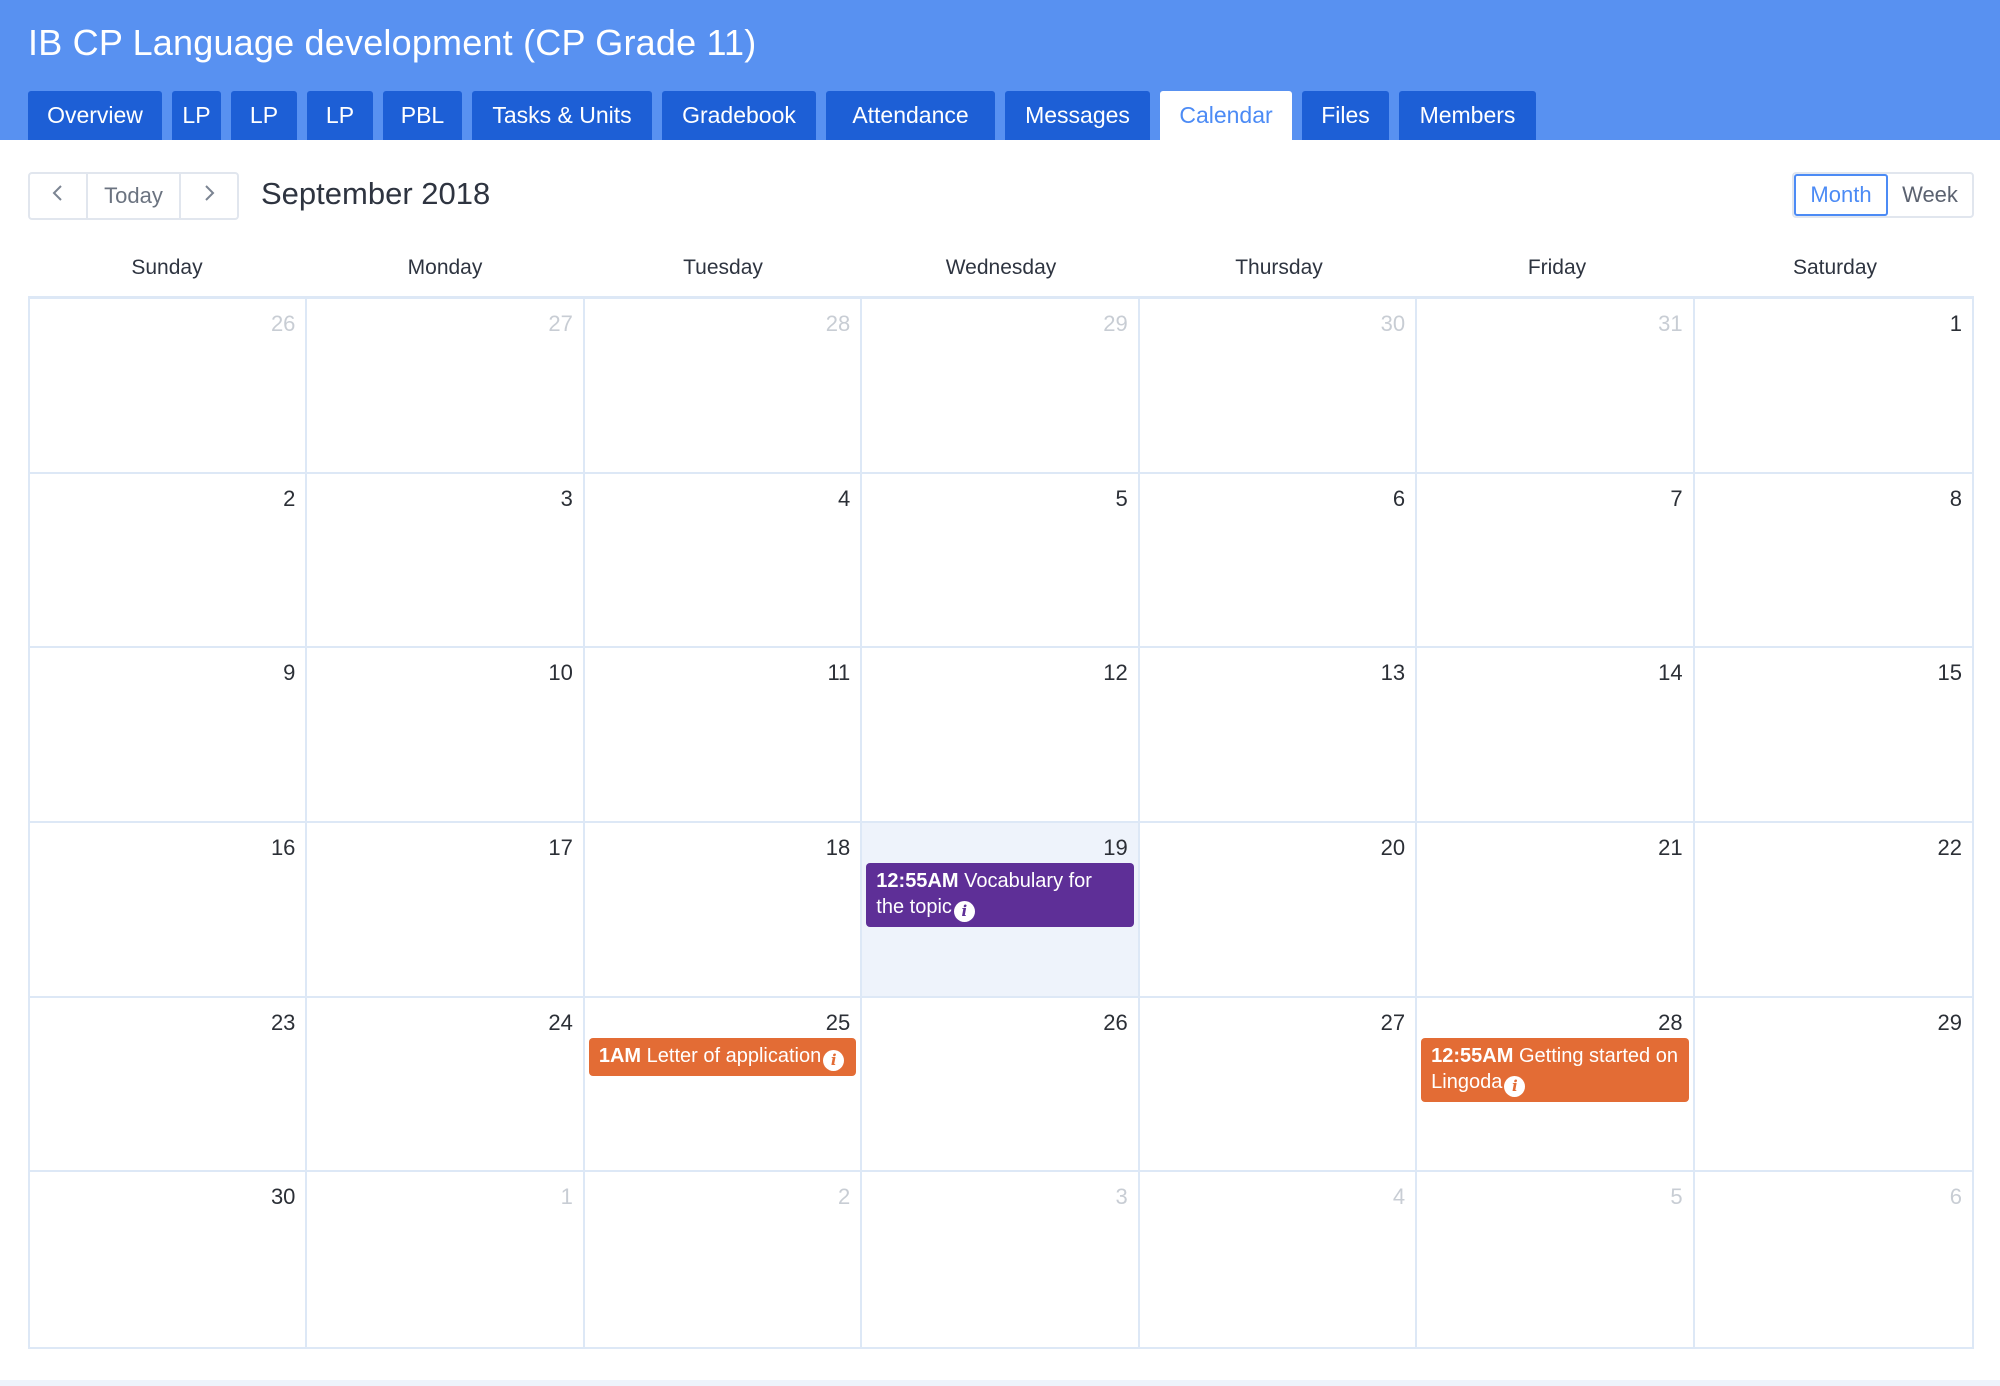  Describe the element at coordinates (723, 1085) in the screenshot. I see `day-cell: 25 1AM Letter of application i` at that location.